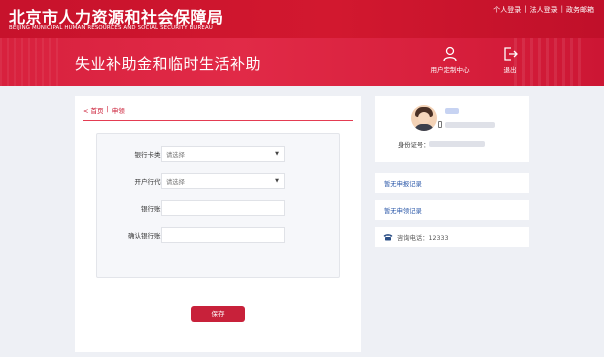 The image size is (604, 357). I want to click on hotline-card: 咨询电话：12333, so click(452, 237).